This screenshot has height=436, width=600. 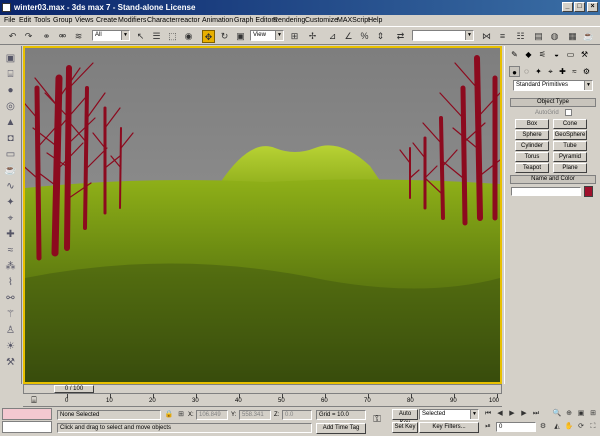 What do you see at coordinates (553, 102) in the screenshot?
I see `object-type-rollout: Object Type` at bounding box center [553, 102].